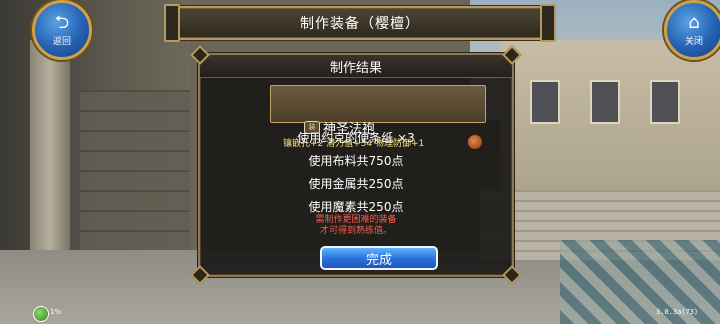 Image resolution: width=720 pixels, height=324 pixels. I want to click on dialog-title-text: 制作结果, so click(355, 68).